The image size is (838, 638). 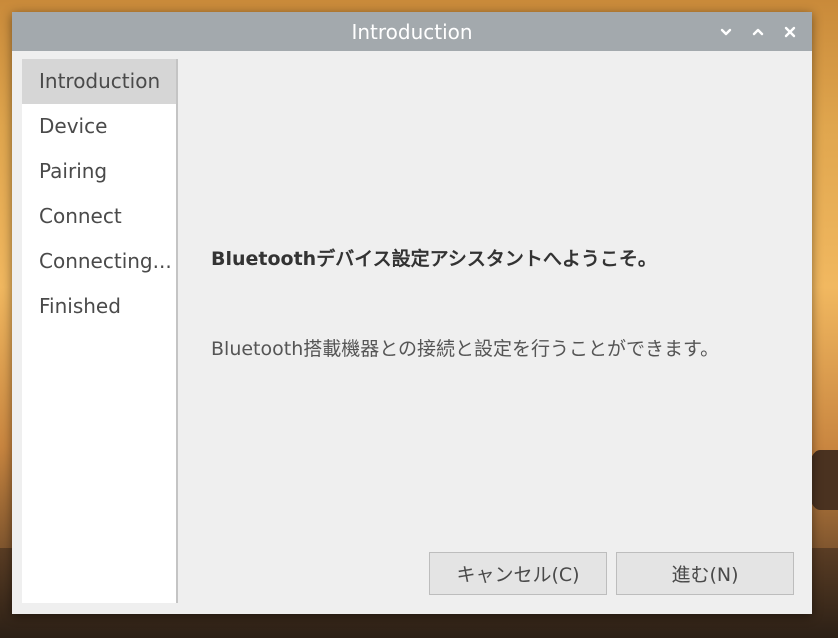 I want to click on chevron-up-icon, so click(x=758, y=32).